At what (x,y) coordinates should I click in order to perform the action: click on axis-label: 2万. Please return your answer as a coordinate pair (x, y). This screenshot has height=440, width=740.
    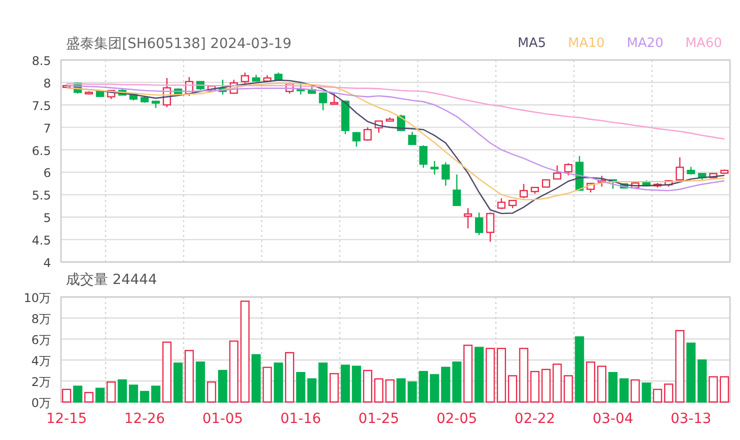
    Looking at the image, I should click on (41, 382).